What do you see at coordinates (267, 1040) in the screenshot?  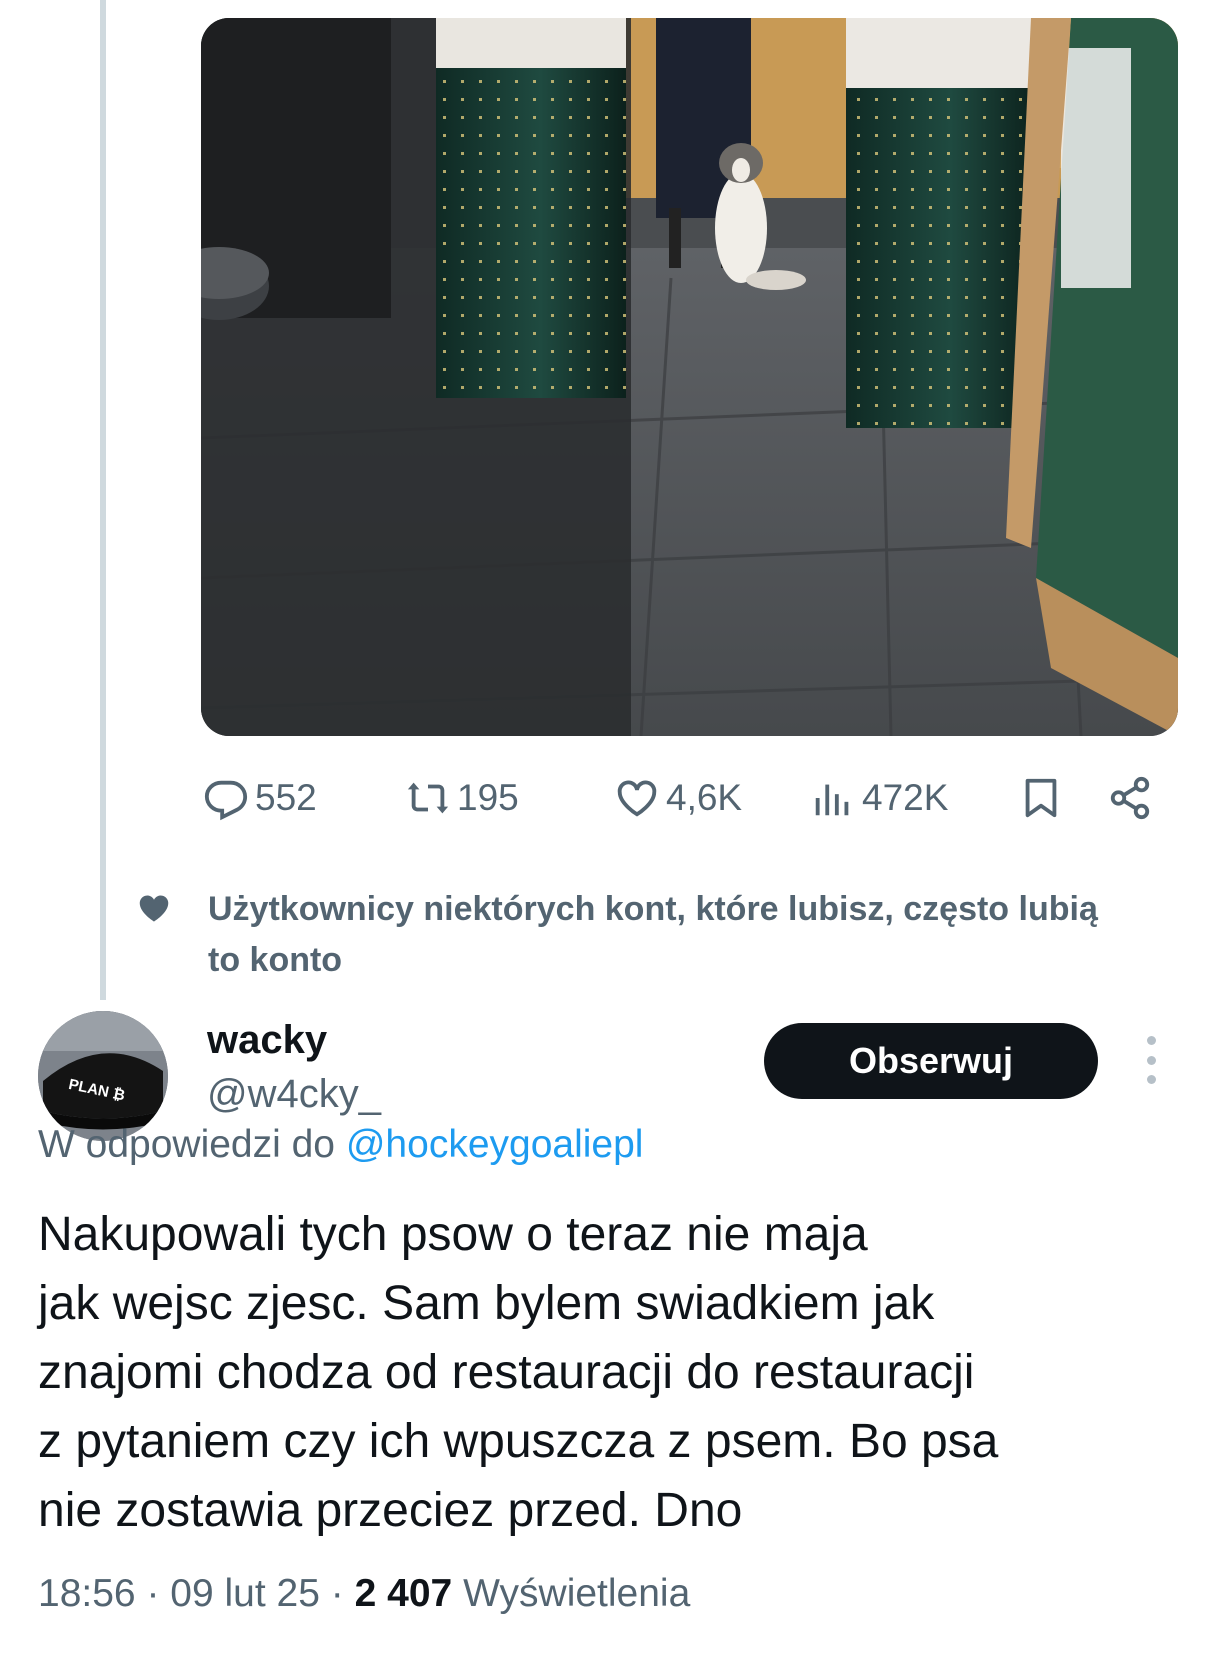 I see `author-display-name: wacky` at bounding box center [267, 1040].